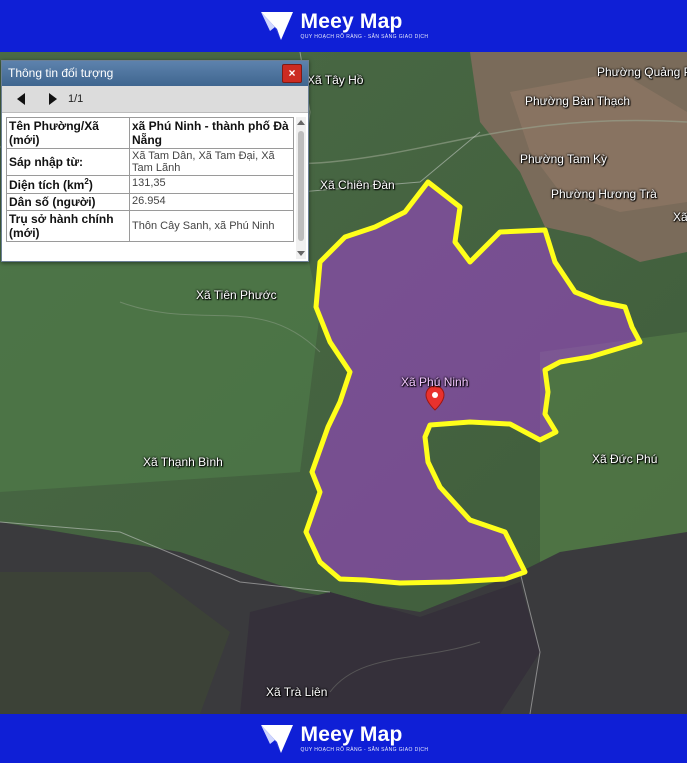 The image size is (687, 763). I want to click on place-label-edge: Xã, so click(680, 217).